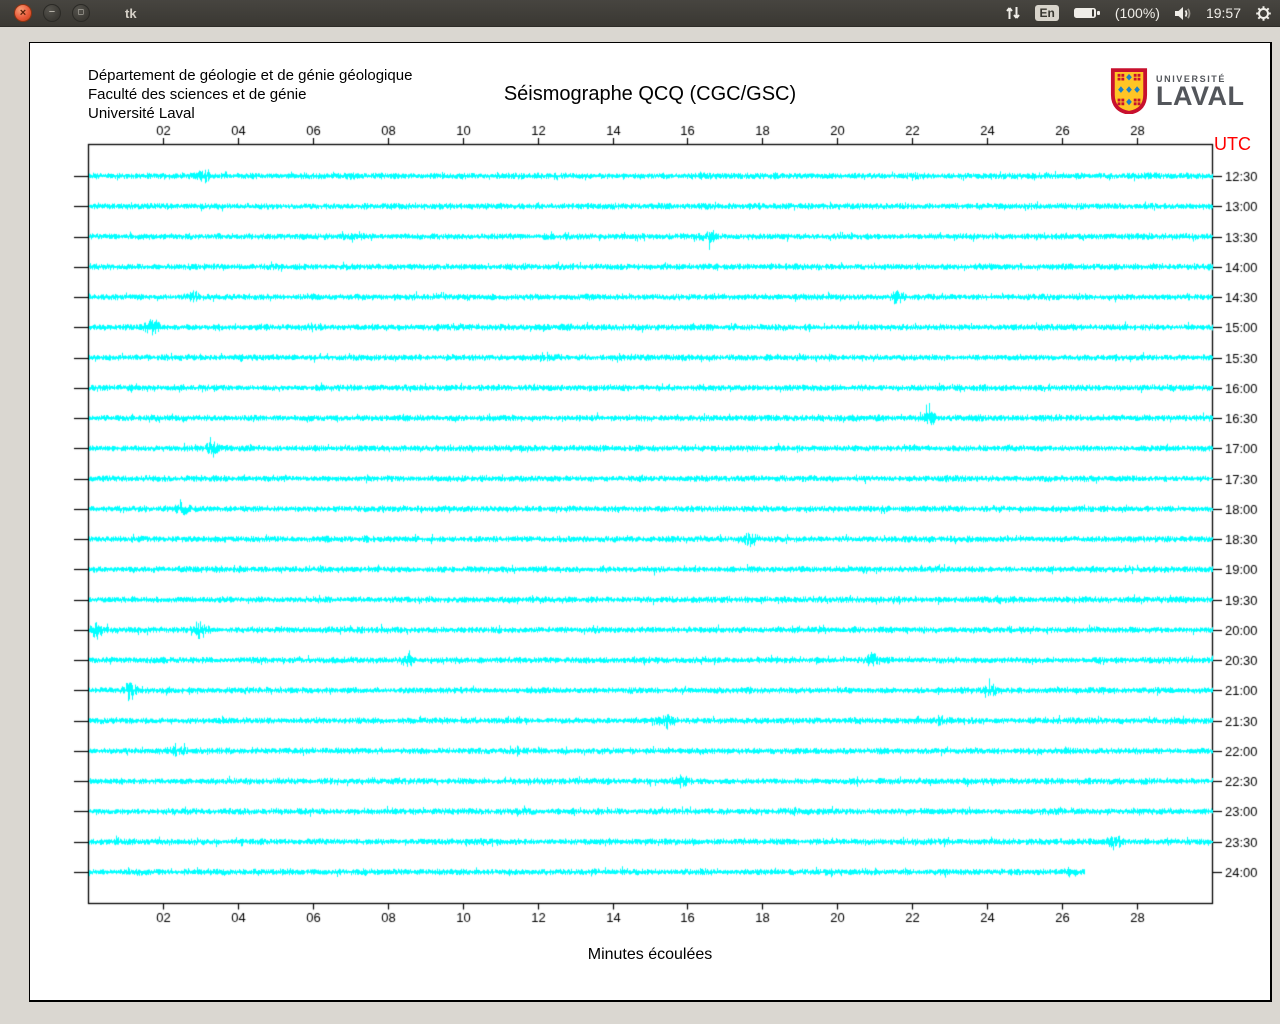 This screenshot has width=1280, height=1024. What do you see at coordinates (23, 13) in the screenshot?
I see `close-button: ×` at bounding box center [23, 13].